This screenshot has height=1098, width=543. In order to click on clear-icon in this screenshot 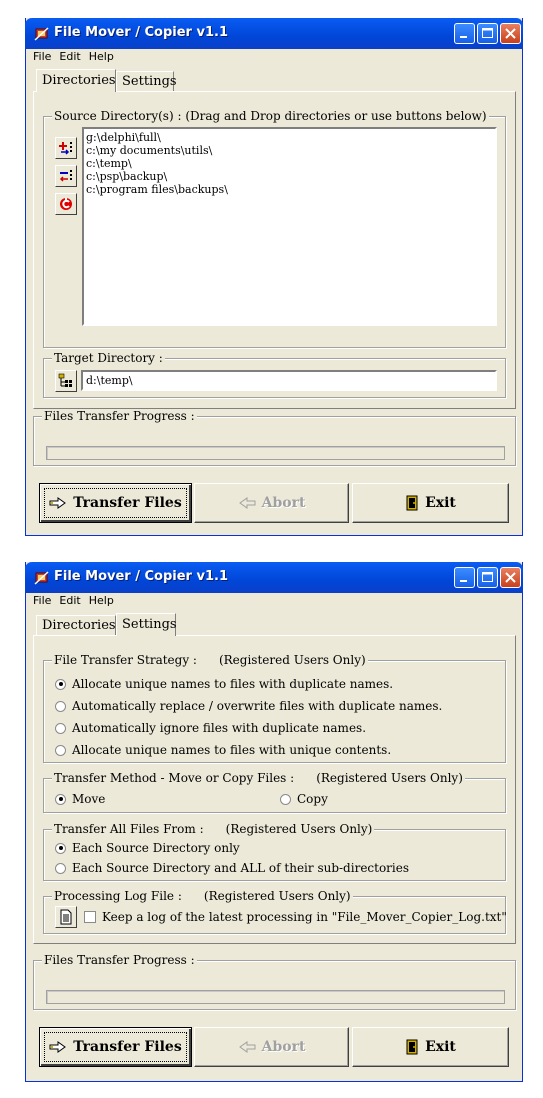, I will do `click(66, 204)`.